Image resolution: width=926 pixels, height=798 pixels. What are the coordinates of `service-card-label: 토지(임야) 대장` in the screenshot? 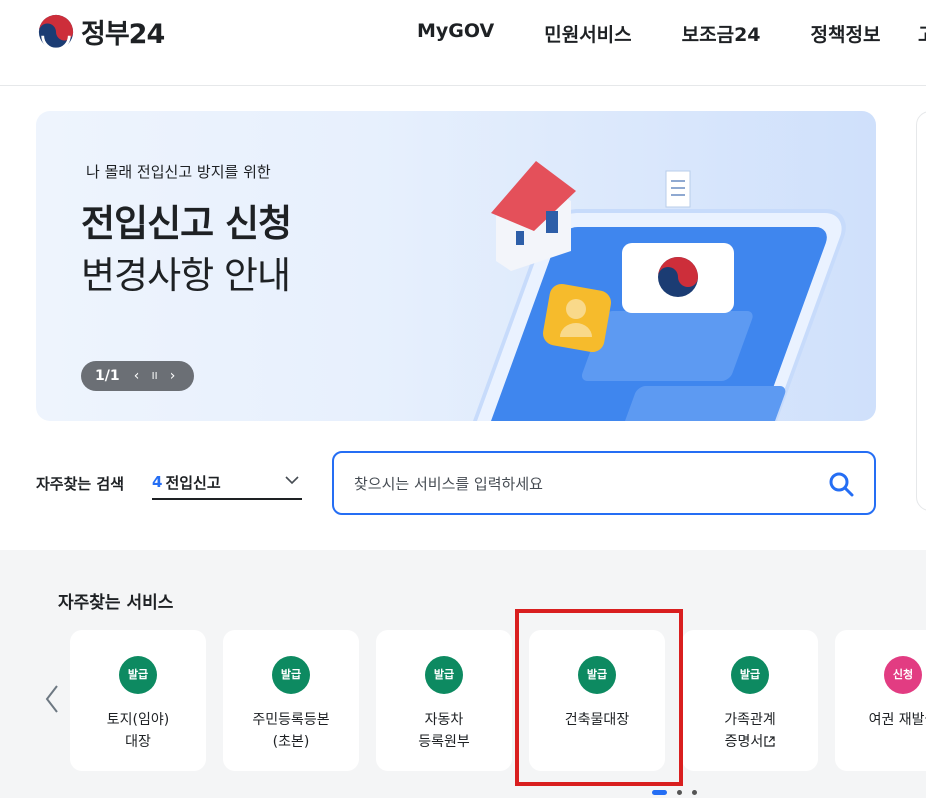 It's located at (138, 731).